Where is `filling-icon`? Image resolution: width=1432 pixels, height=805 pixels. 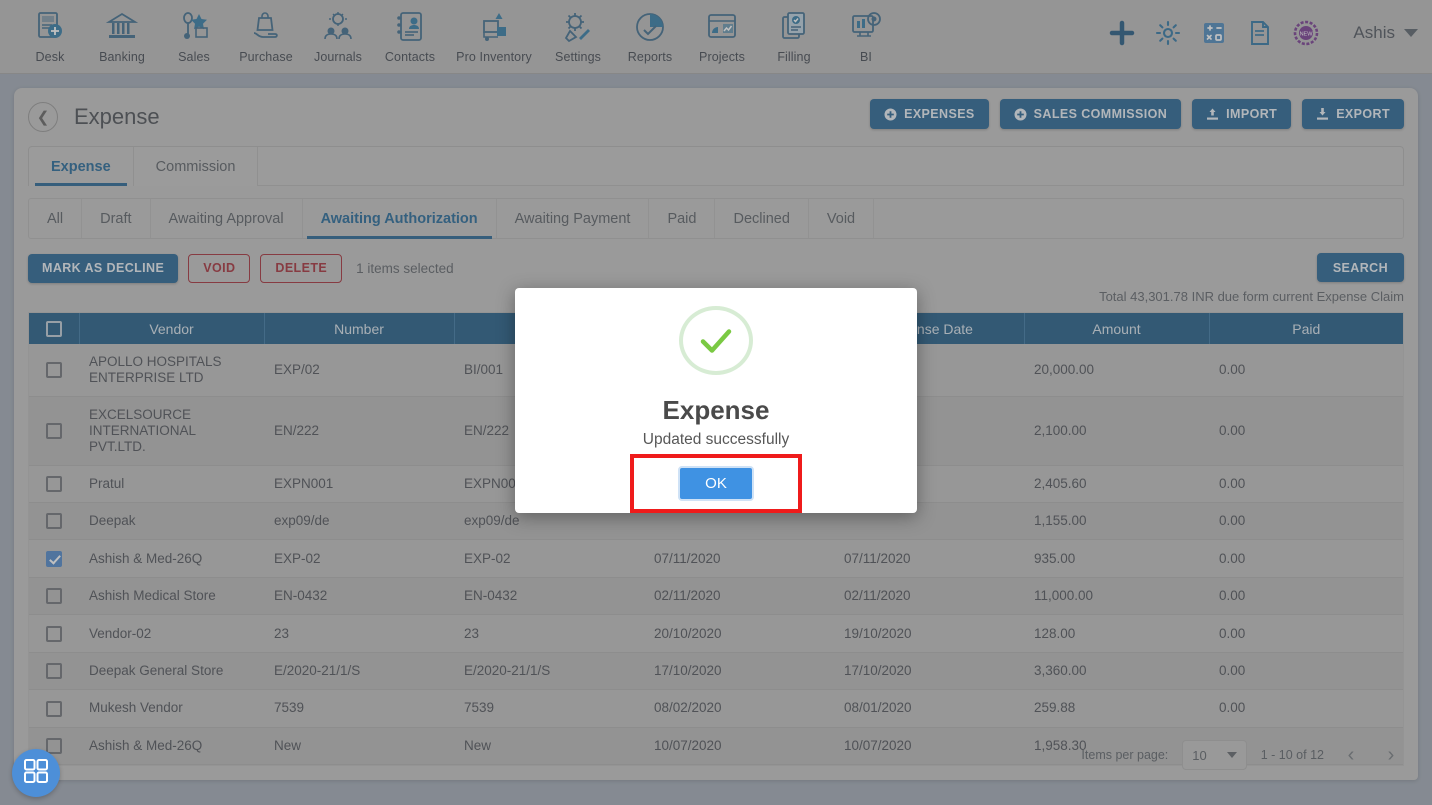 filling-icon is located at coordinates (794, 27).